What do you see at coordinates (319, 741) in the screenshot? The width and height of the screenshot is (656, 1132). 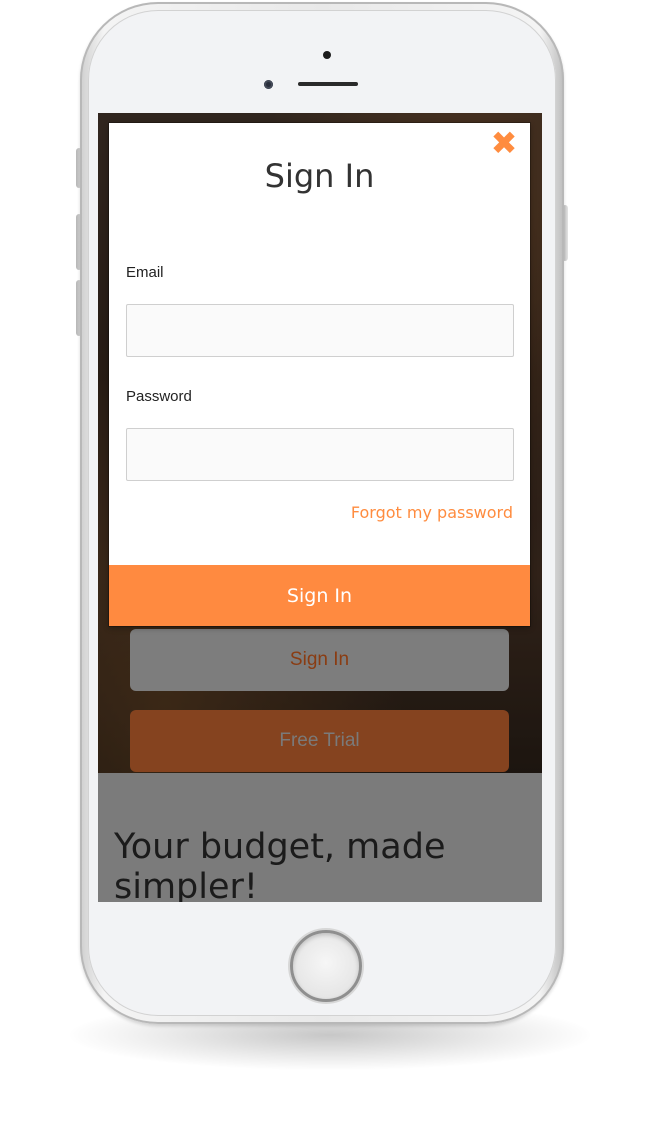 I see `free-trial-button: Free Trial` at bounding box center [319, 741].